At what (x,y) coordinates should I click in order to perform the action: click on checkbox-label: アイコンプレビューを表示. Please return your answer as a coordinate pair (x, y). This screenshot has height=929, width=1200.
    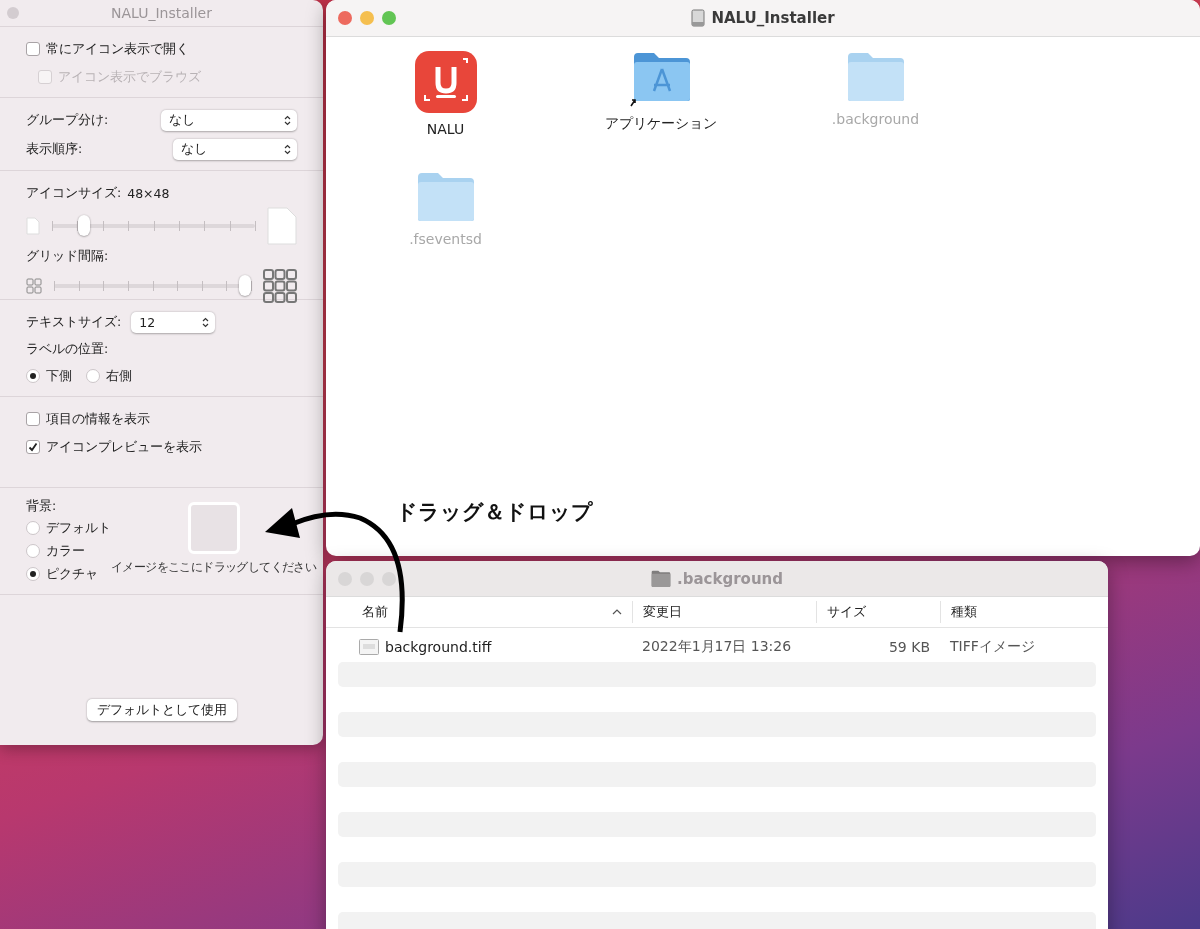
    Looking at the image, I should click on (124, 447).